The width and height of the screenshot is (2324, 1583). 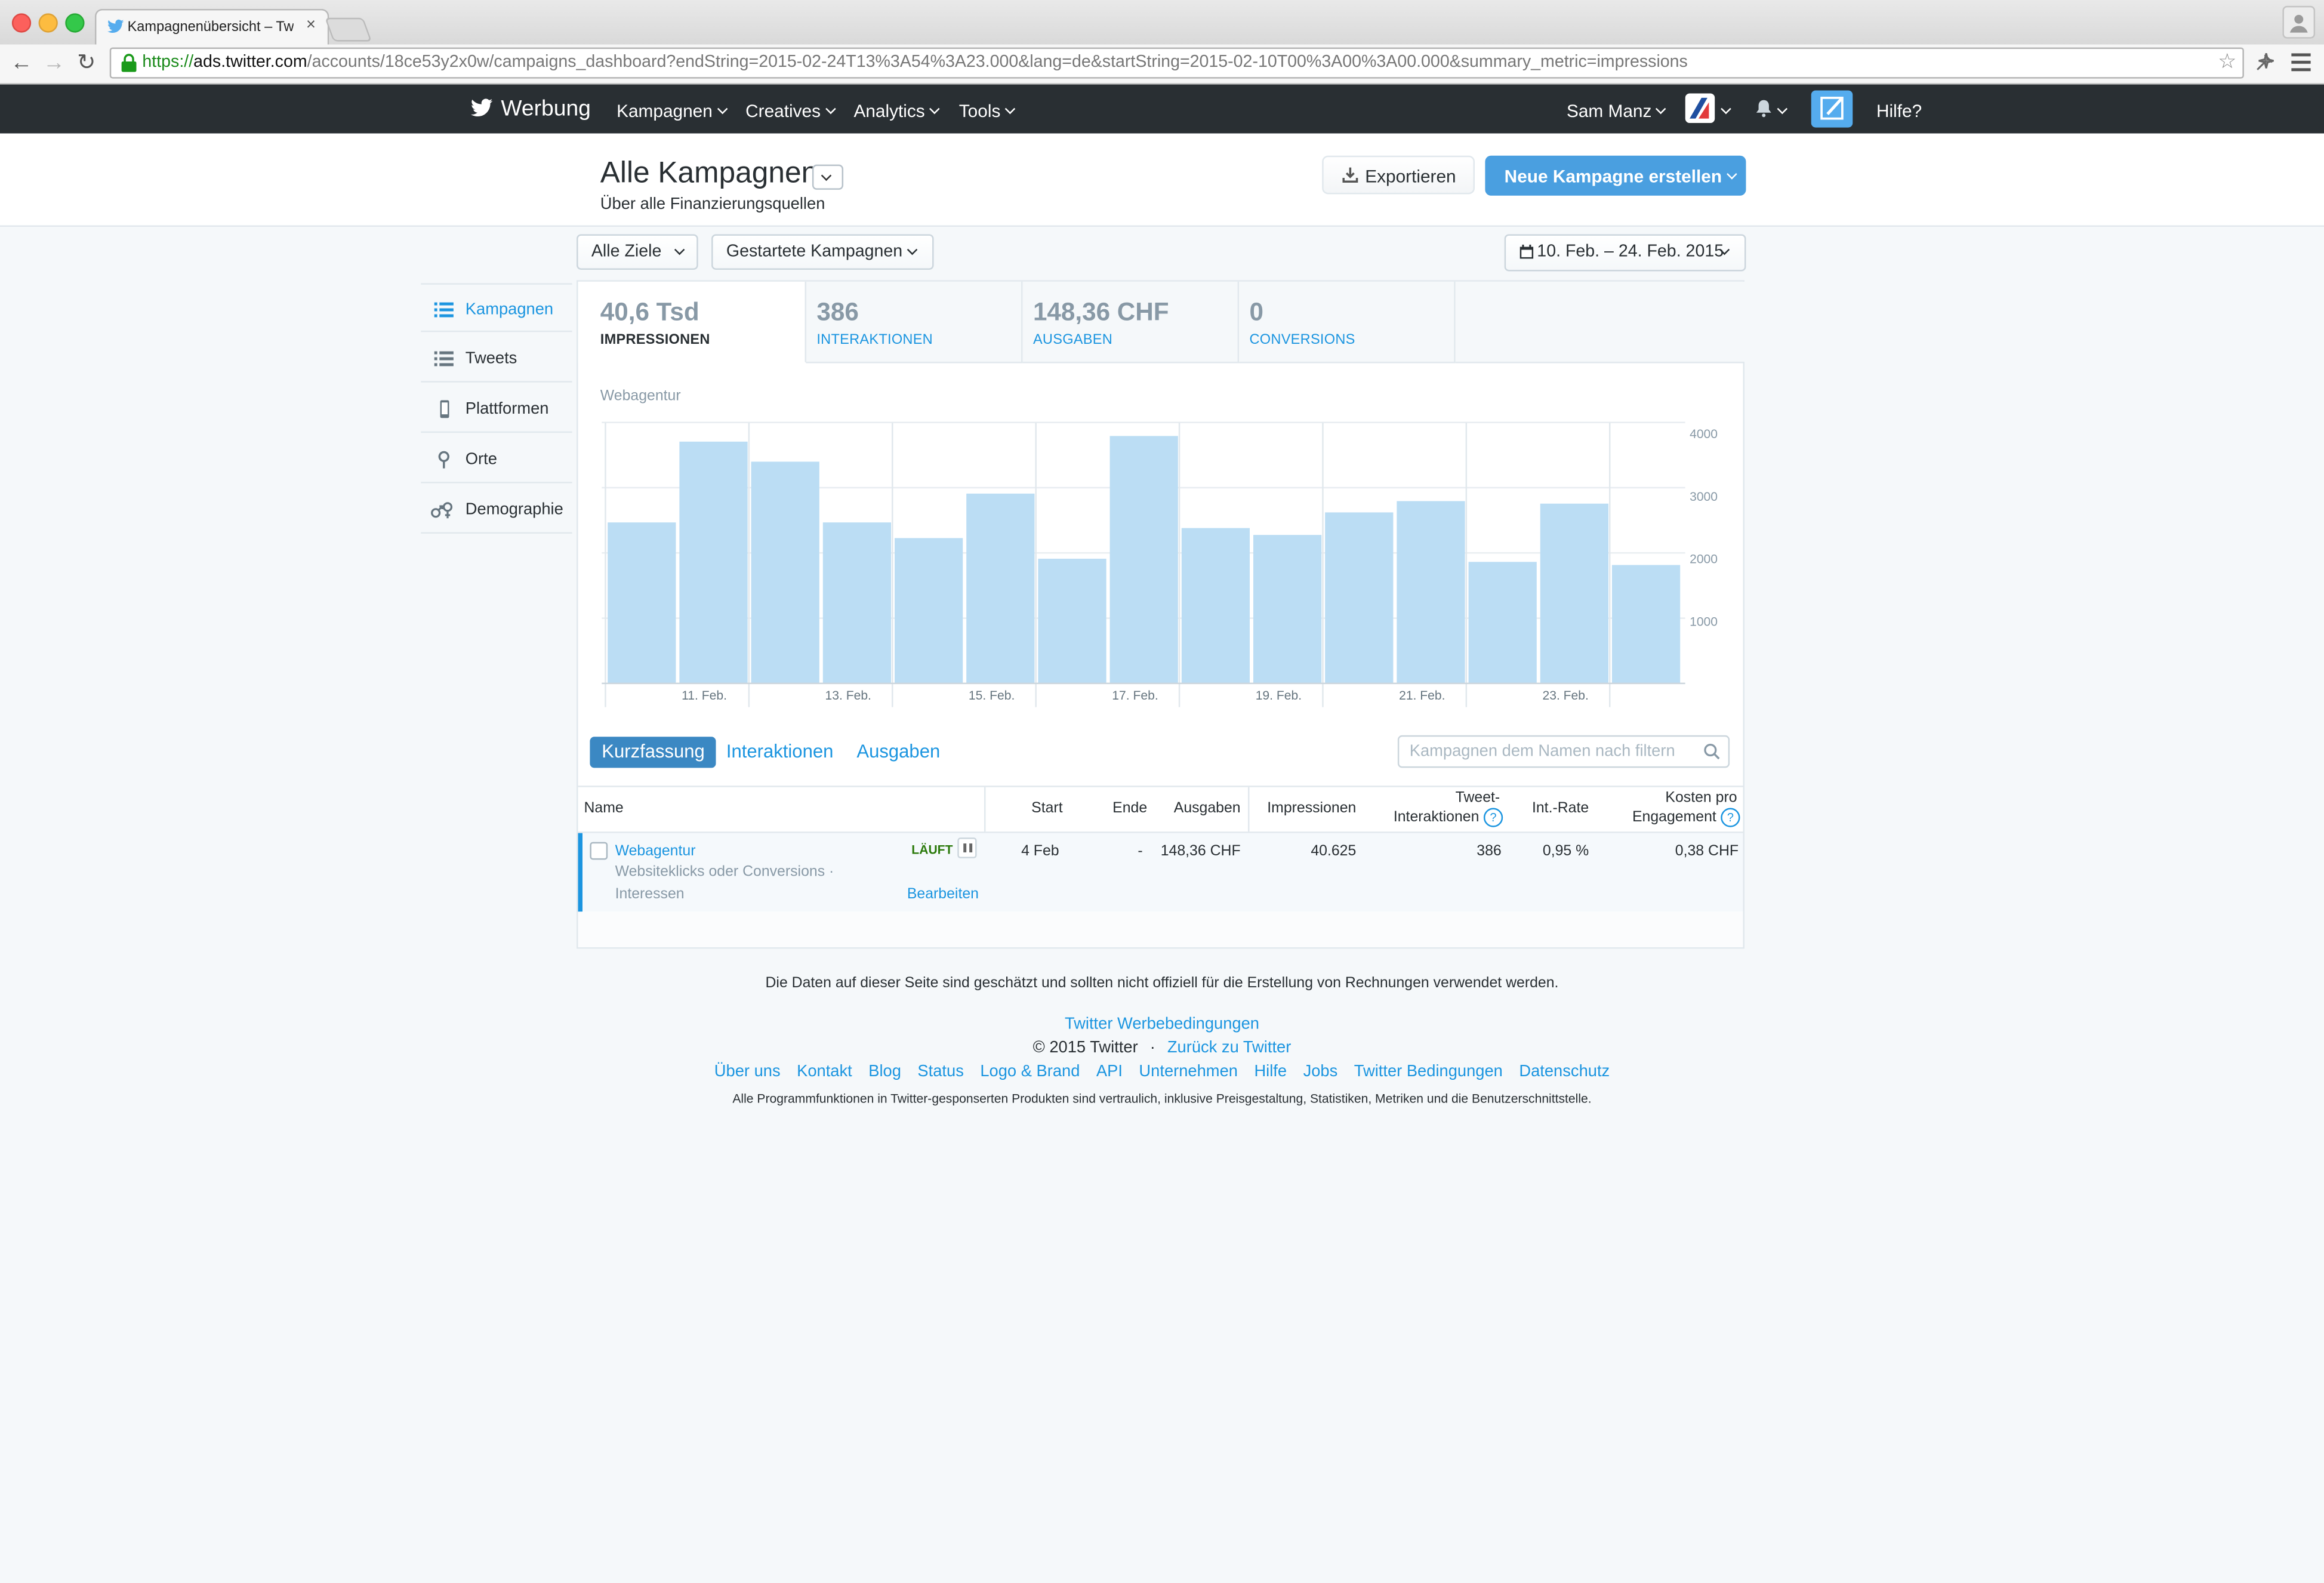 I want to click on campaign-name-filter-input, so click(x=1563, y=751).